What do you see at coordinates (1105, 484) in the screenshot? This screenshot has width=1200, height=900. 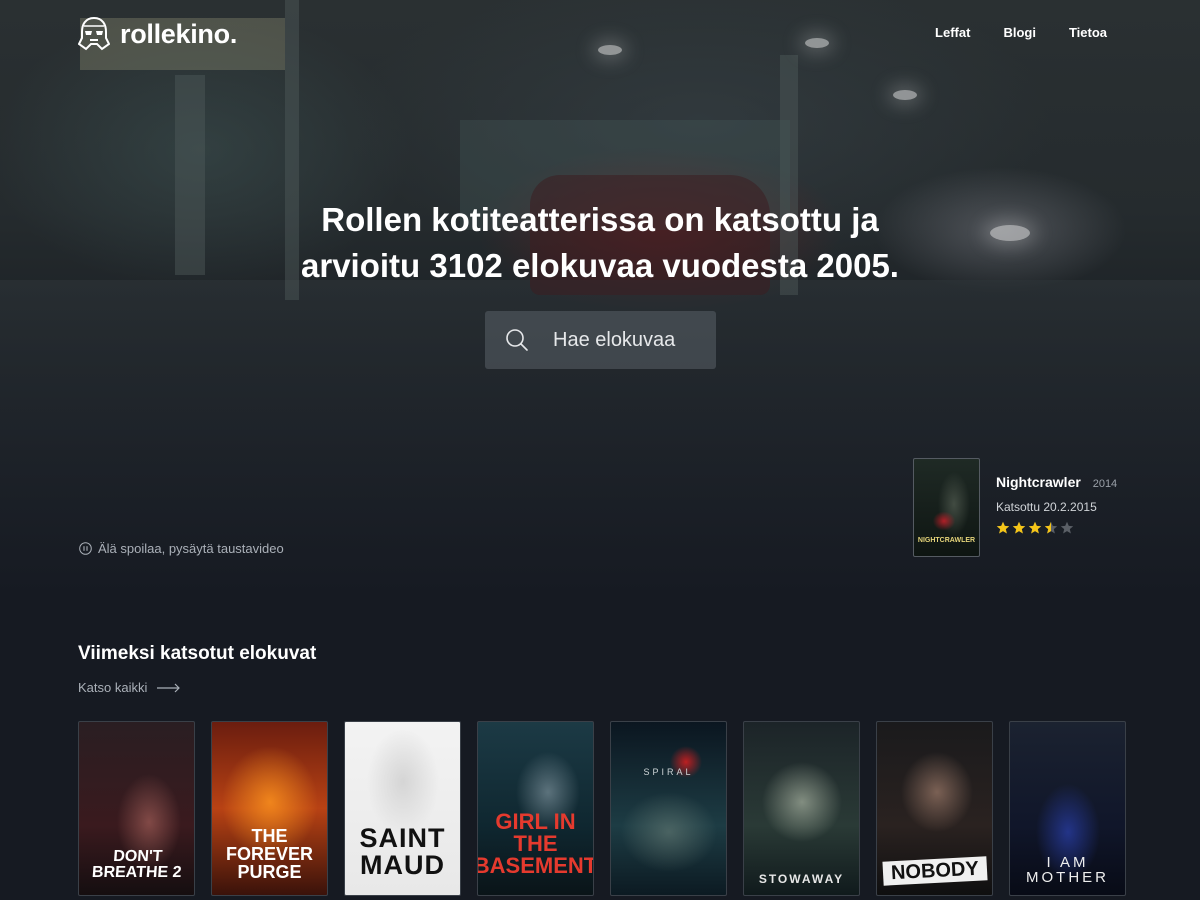 I see `featured-year: 2014` at bounding box center [1105, 484].